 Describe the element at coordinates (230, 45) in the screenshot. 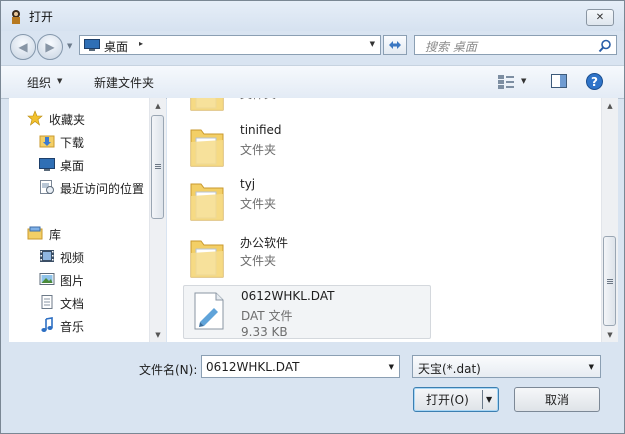

I see `address-bar: 桌面 ▸ ▼` at that location.